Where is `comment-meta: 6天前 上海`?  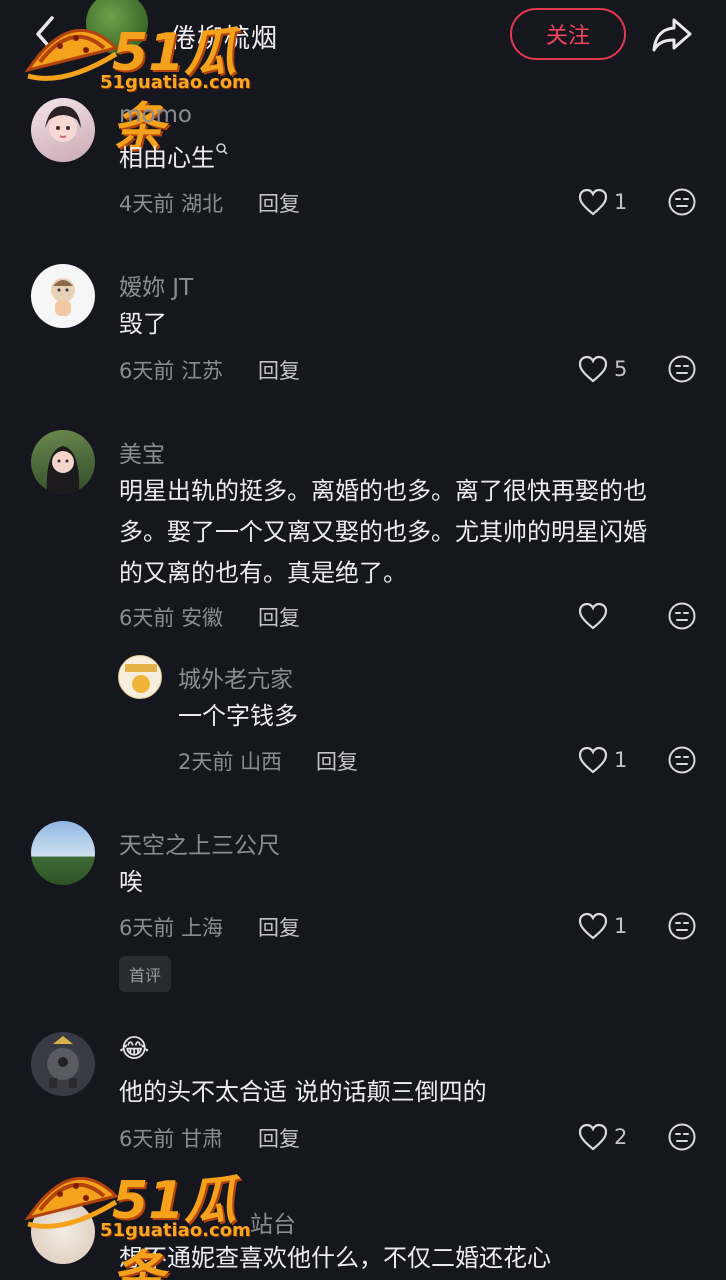
comment-meta: 6天前 上海 is located at coordinates (171, 928).